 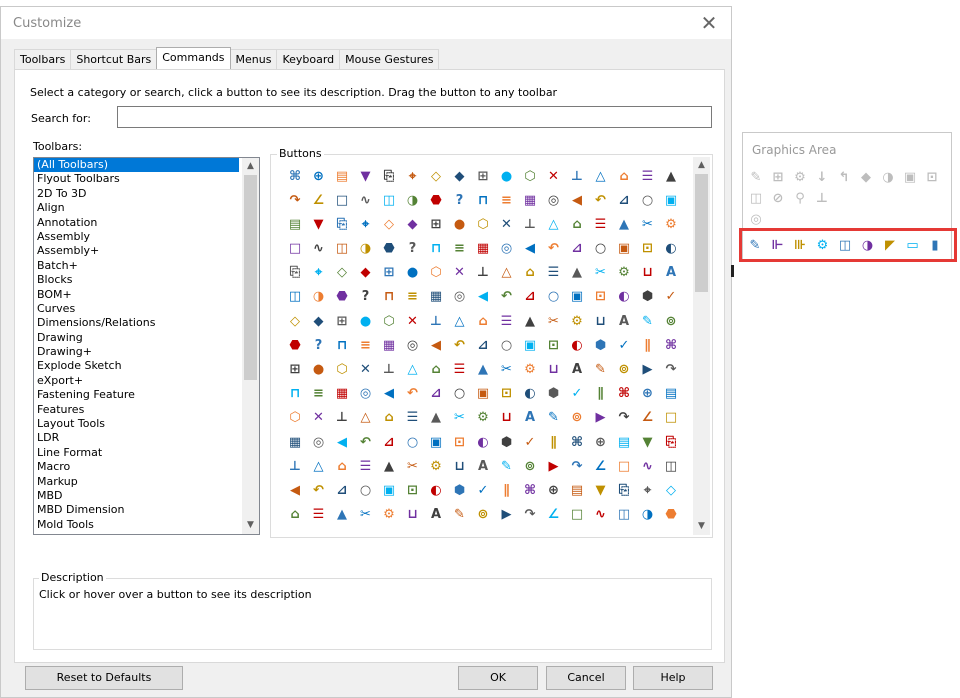 What do you see at coordinates (823, 245) in the screenshot?
I see `graphics-area-icon: ⚙` at bounding box center [823, 245].